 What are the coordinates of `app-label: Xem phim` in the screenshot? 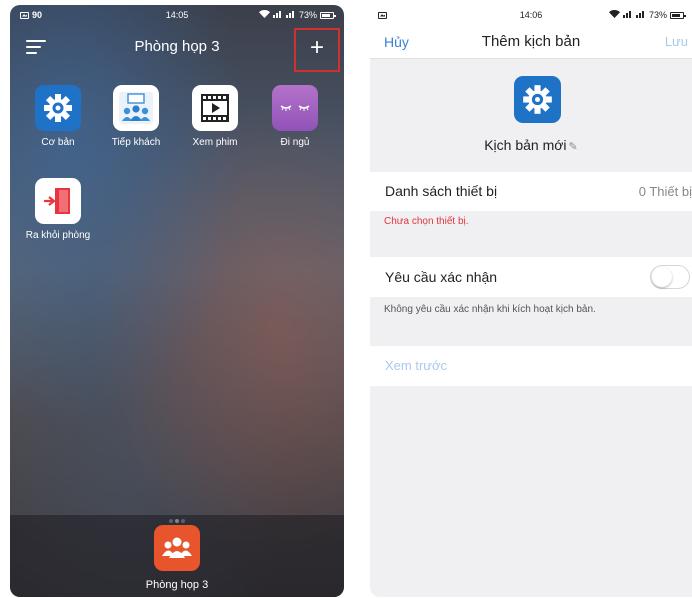 It's located at (215, 142).